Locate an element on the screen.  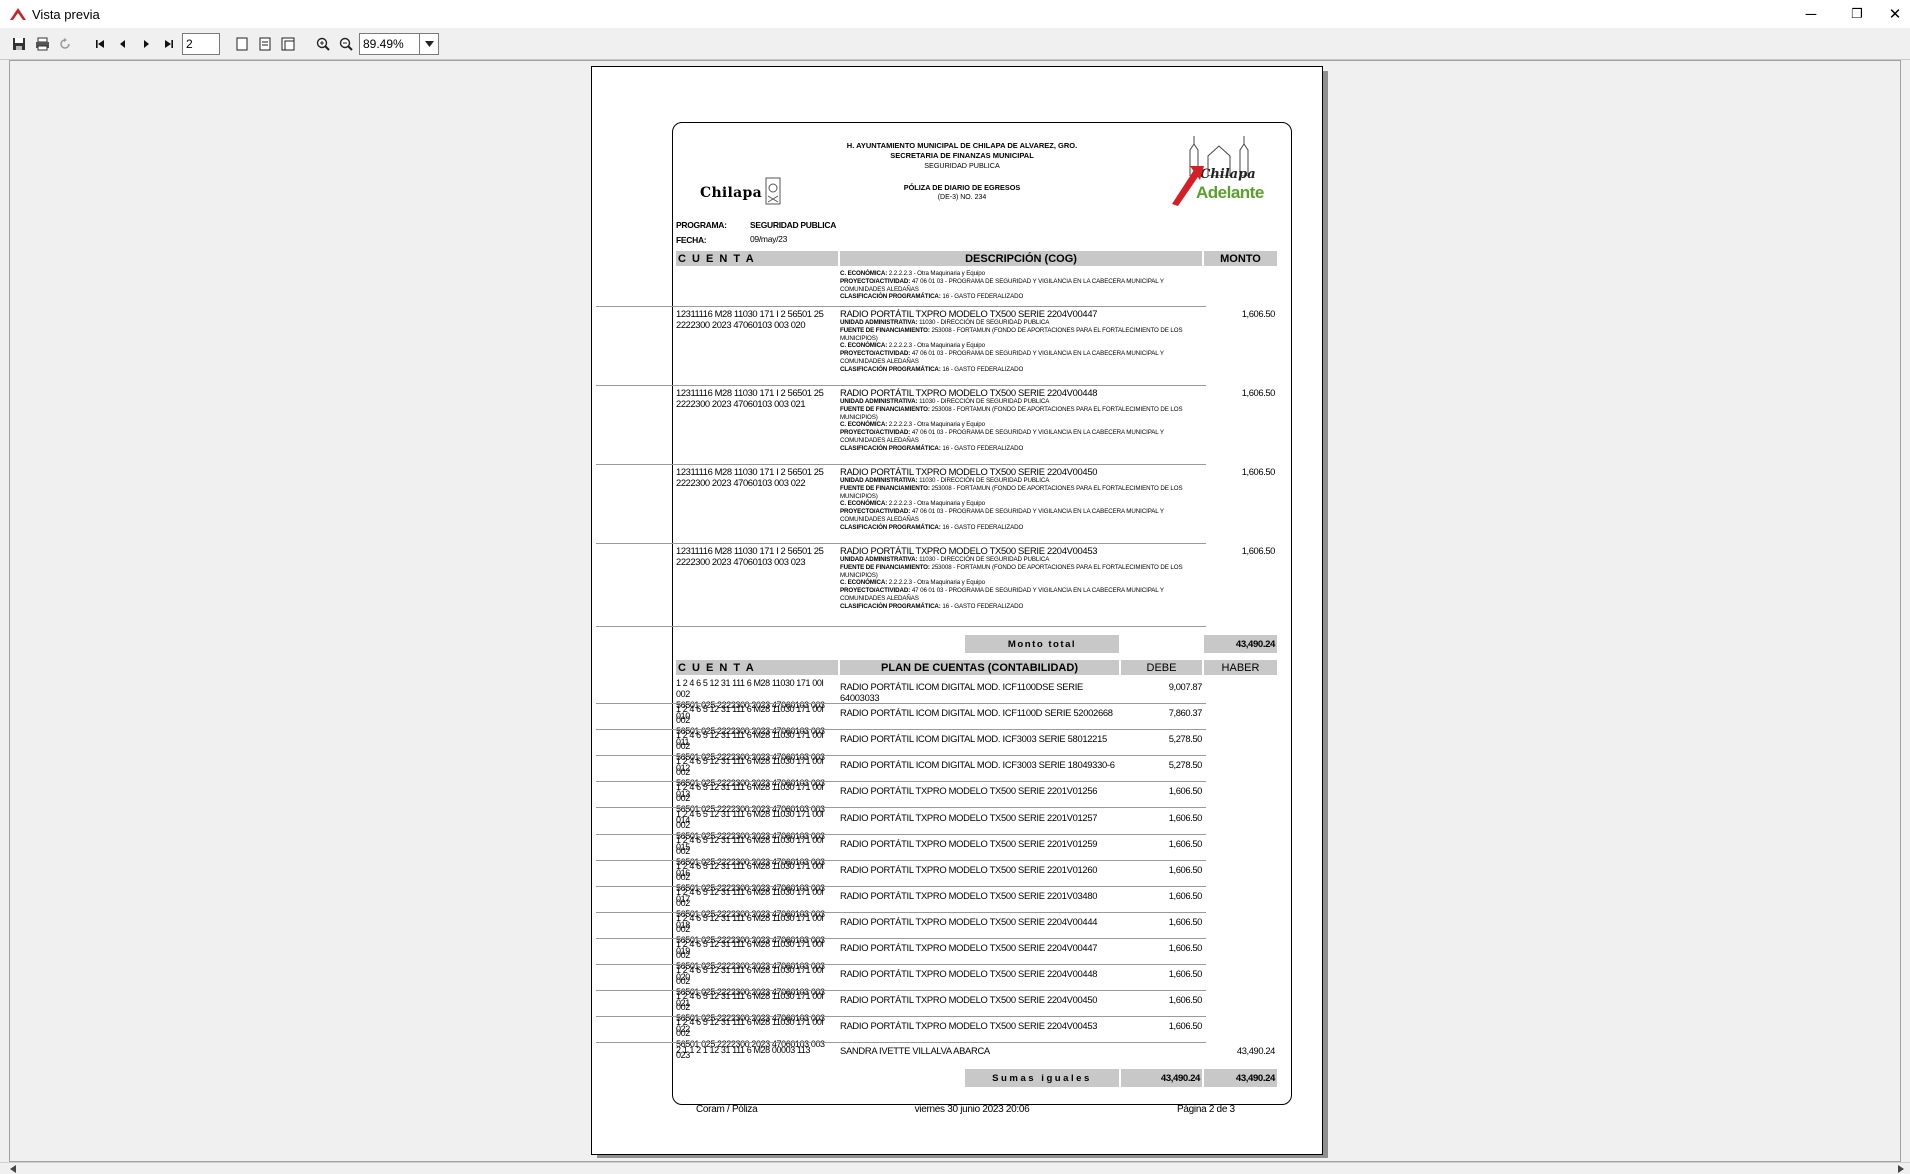
previous-page-icon is located at coordinates (122, 43).